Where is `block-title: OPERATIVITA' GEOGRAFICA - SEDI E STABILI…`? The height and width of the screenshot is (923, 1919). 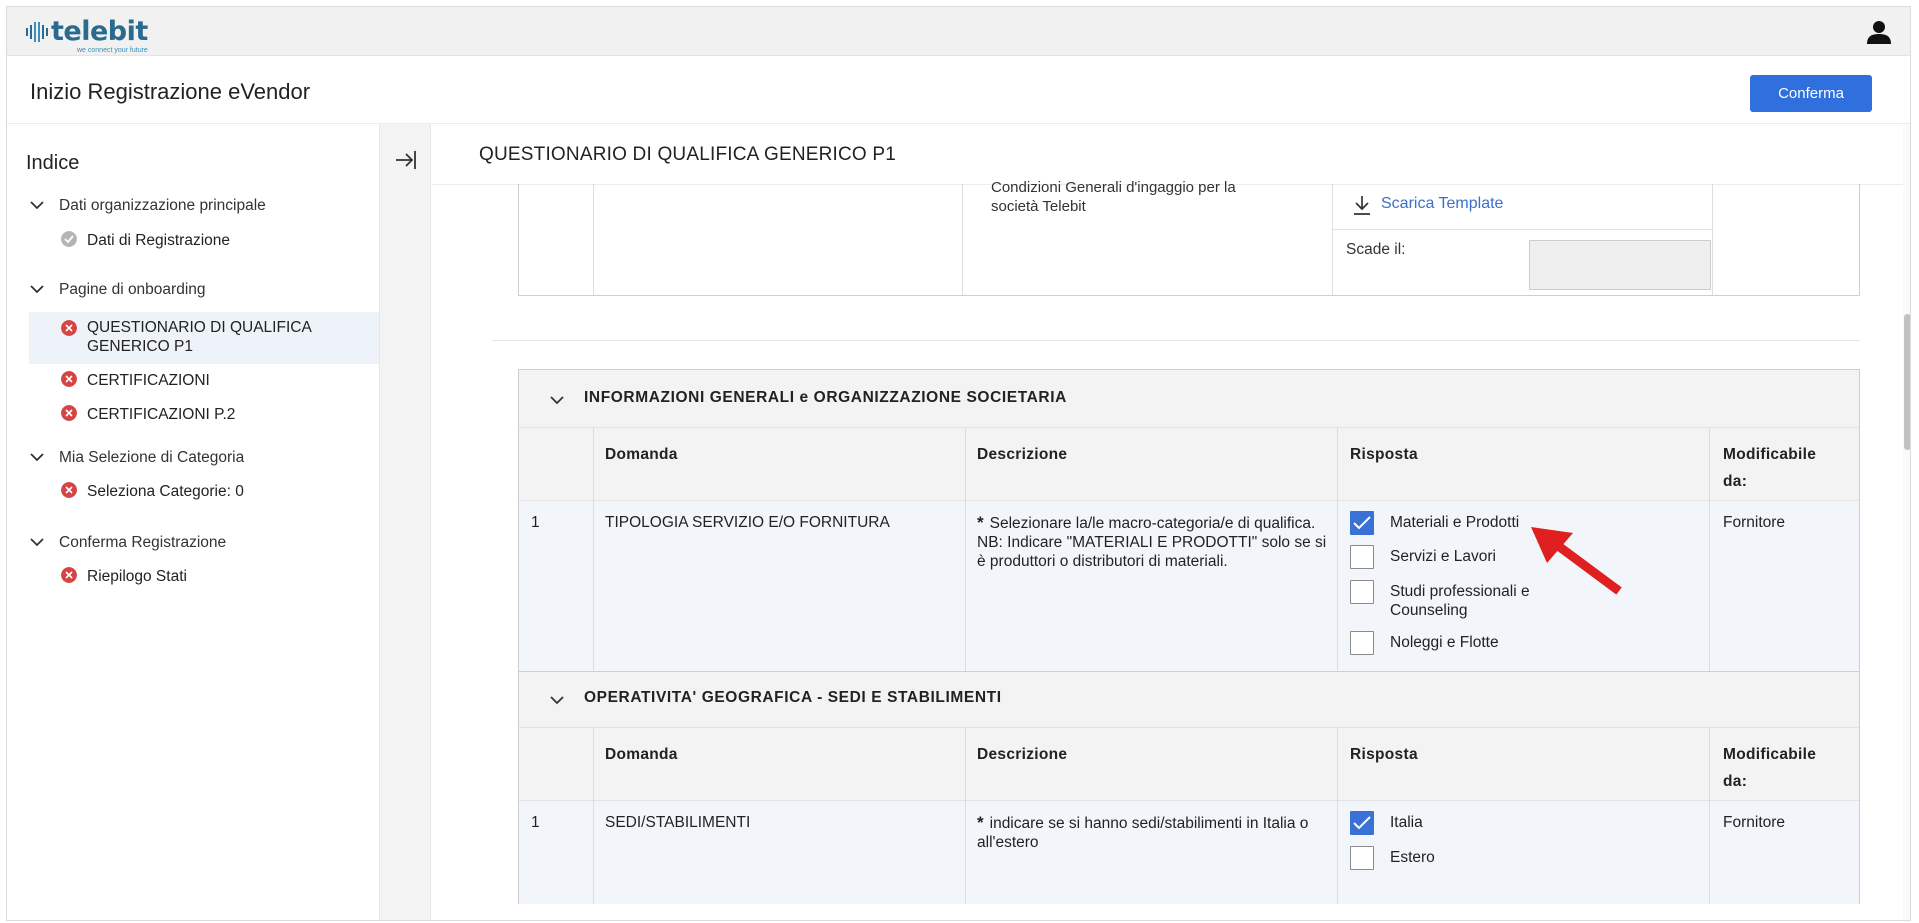
block-title: OPERATIVITA' GEOGRAFICA - SEDI E STABILI… is located at coordinates (793, 697).